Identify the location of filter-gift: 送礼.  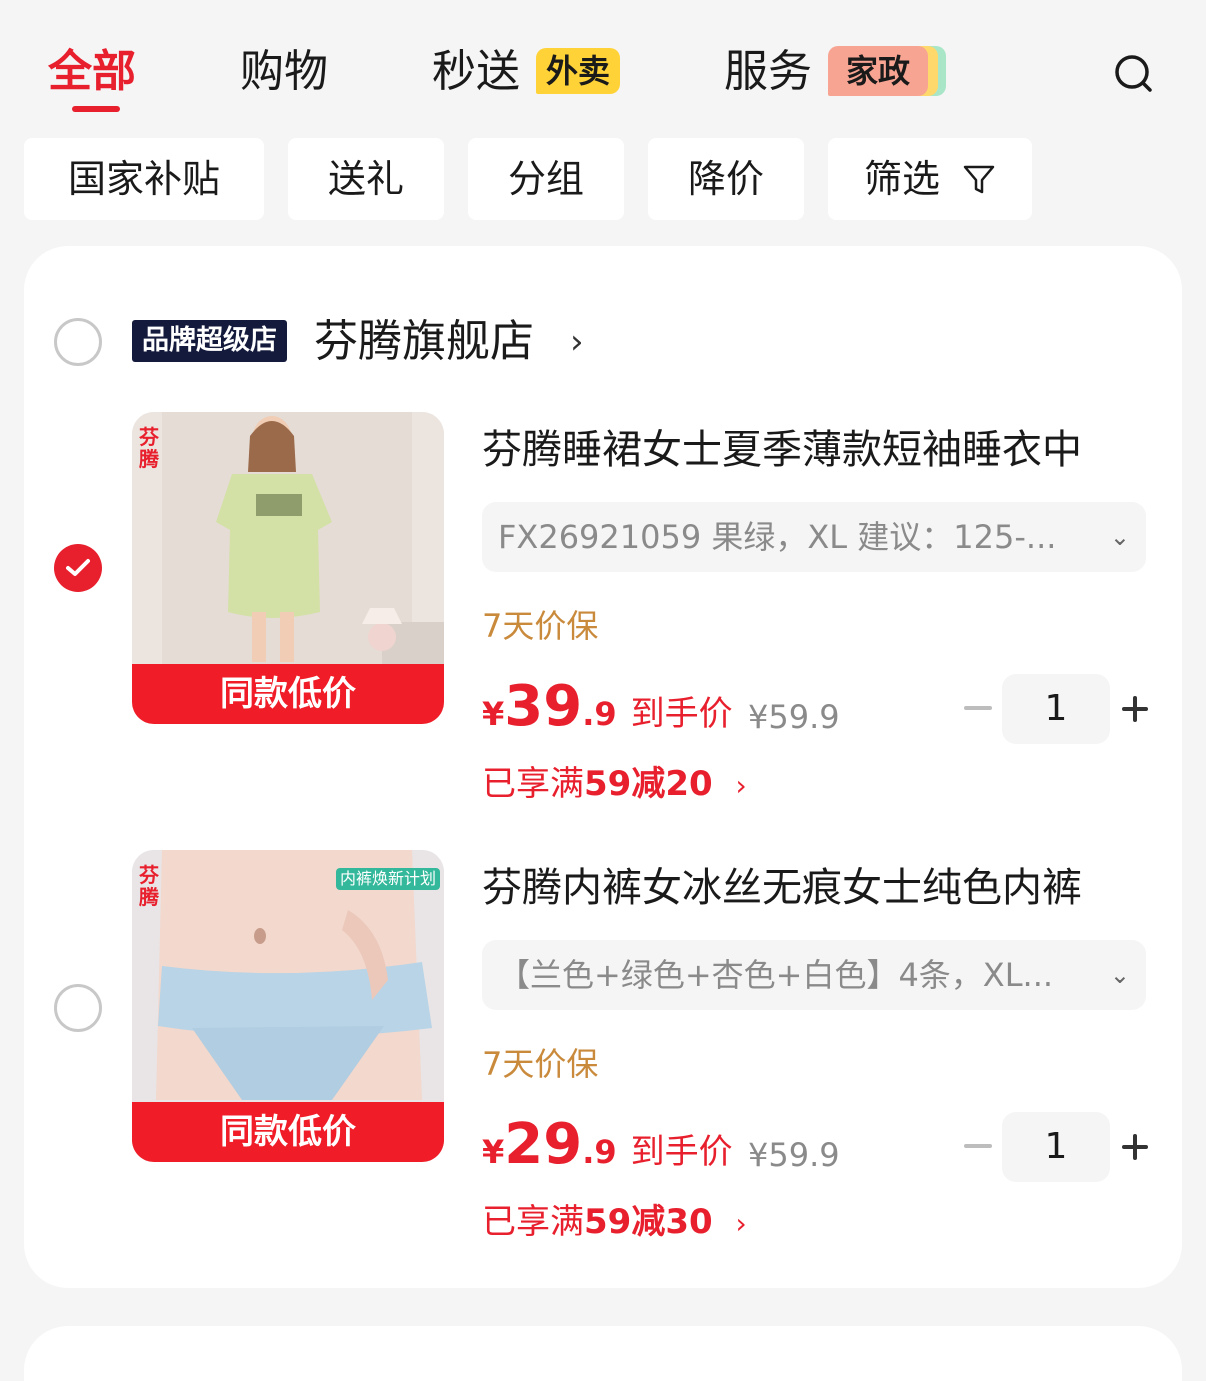
(366, 179).